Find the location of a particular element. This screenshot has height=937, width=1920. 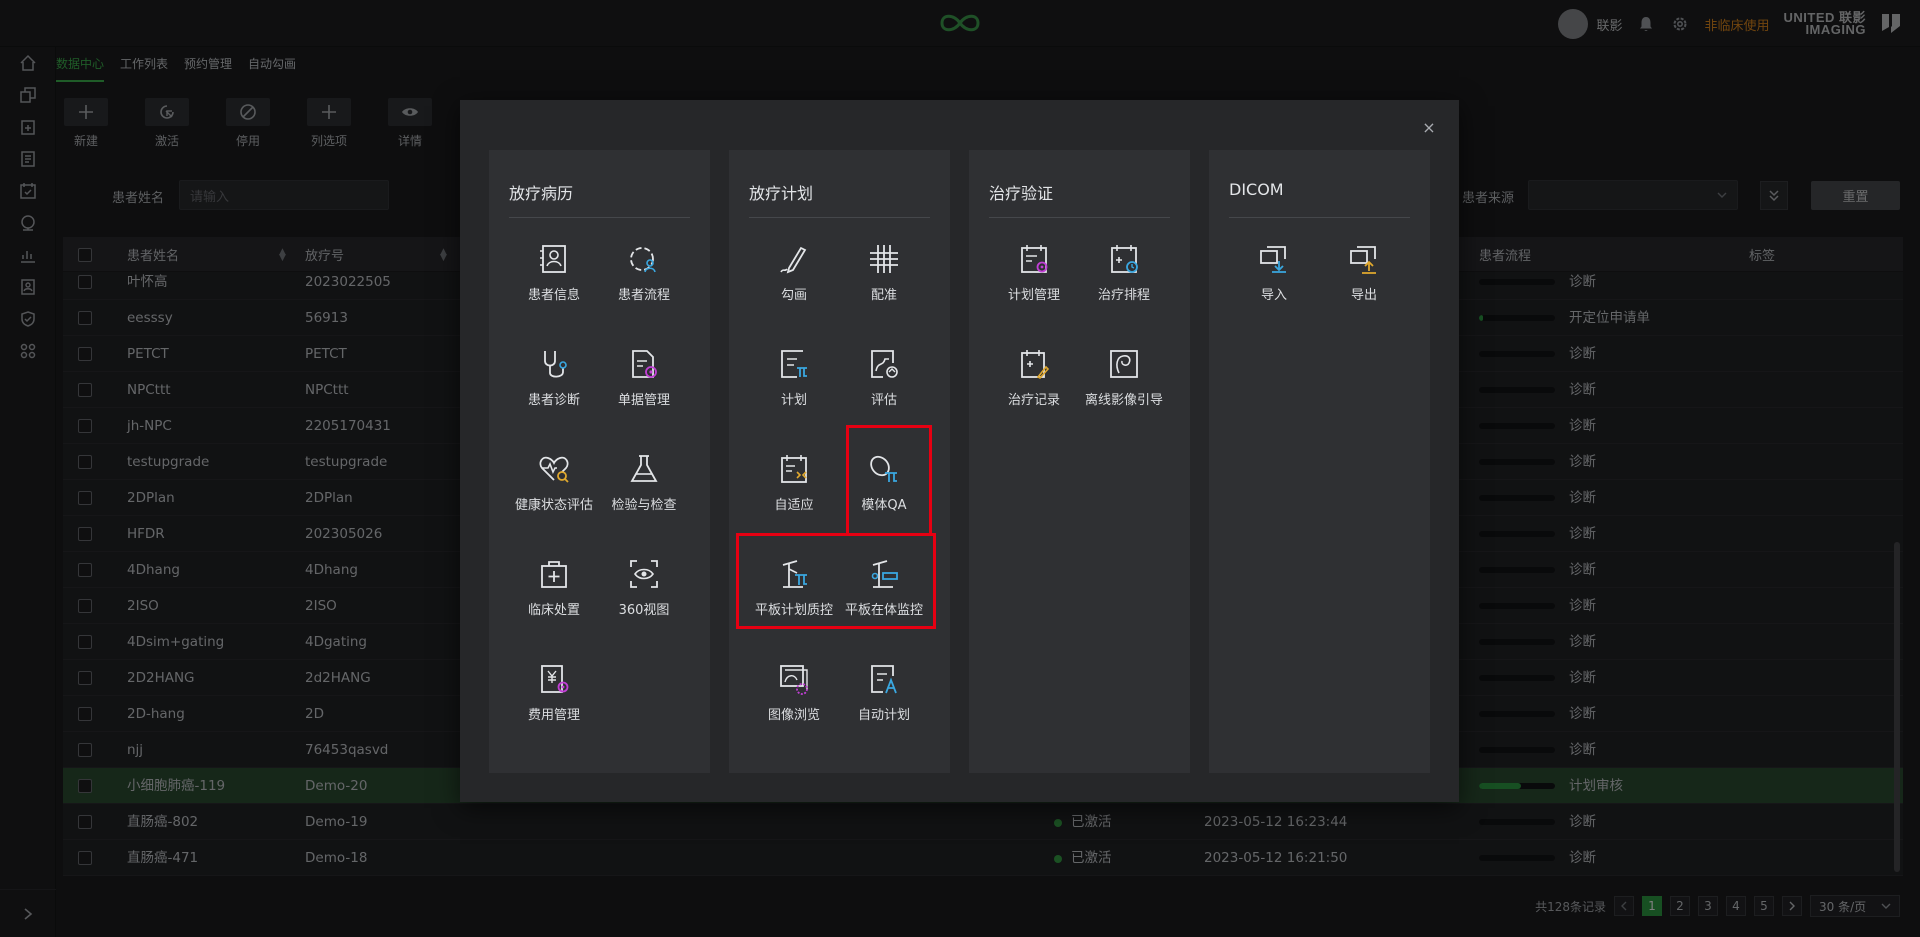

panel-title: 放疗病历 is located at coordinates (541, 193).